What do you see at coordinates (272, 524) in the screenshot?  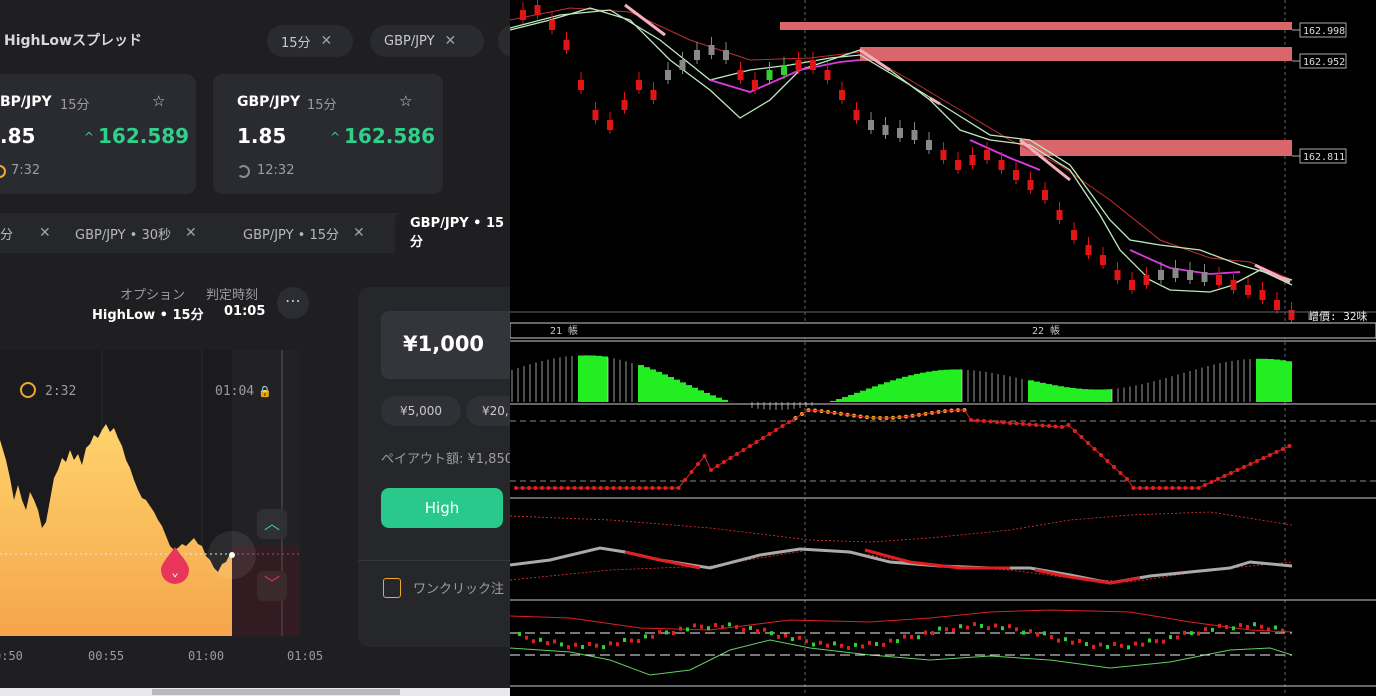 I see `chevron-up-icon: ︿` at bounding box center [272, 524].